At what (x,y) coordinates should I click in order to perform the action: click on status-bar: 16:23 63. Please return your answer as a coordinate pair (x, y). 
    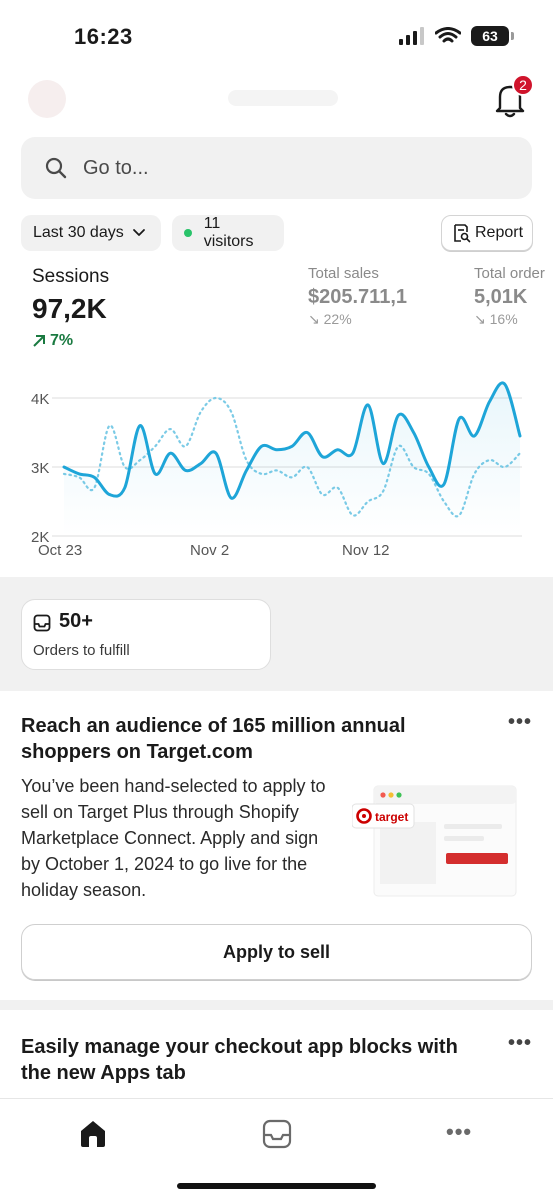
    Looking at the image, I should click on (276, 34).